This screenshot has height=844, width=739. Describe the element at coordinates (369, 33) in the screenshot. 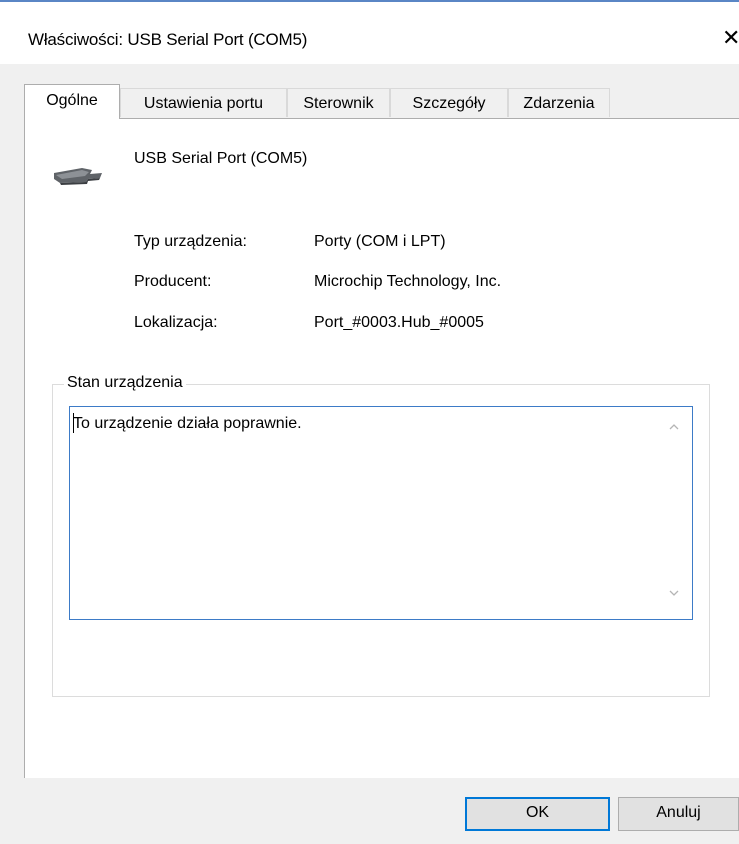

I see `title-bar: Właściwości: USB Serial Port (COM5) ✕` at that location.